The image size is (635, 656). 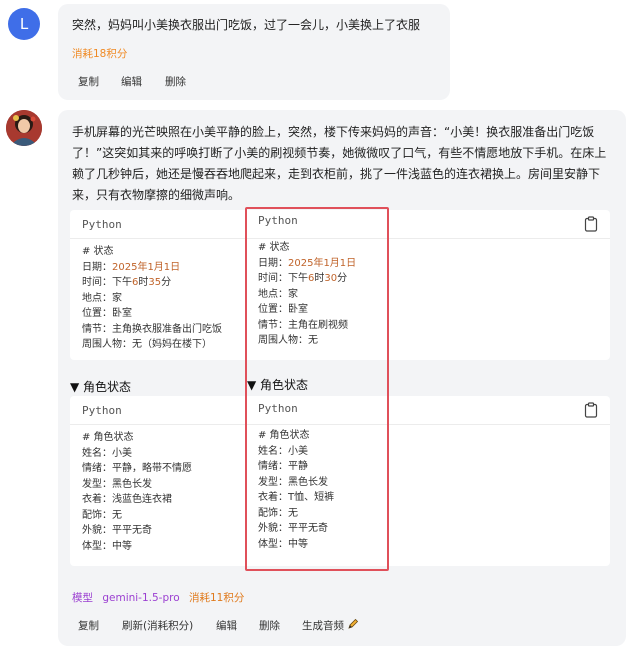 What do you see at coordinates (152, 329) in the screenshot?
I see `status-line: 情节：主角换衣服准备出门吃饭` at bounding box center [152, 329].